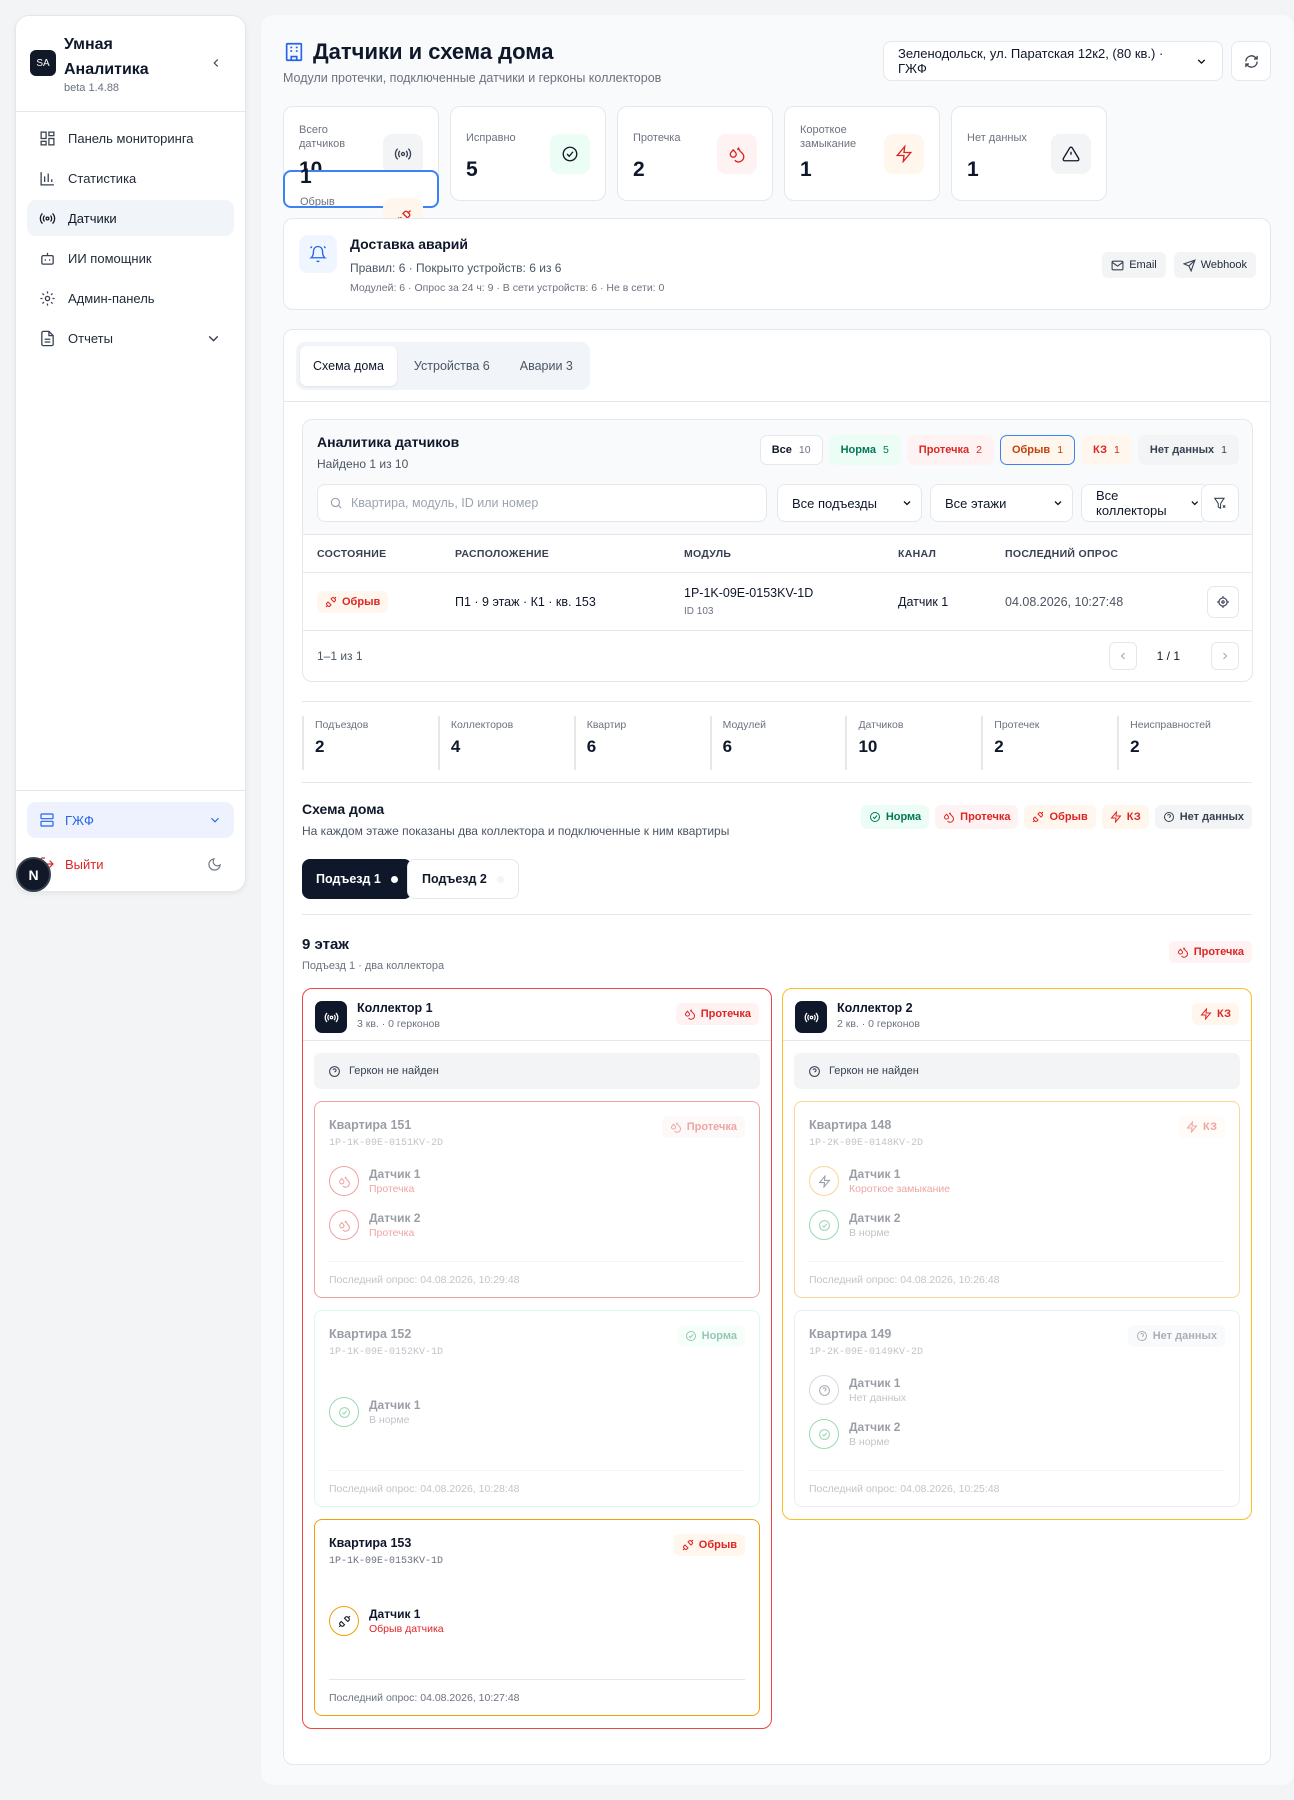 The height and width of the screenshot is (1800, 1294). What do you see at coordinates (537, 1015) in the screenshot?
I see `collector-header: Коллектор 1 3 кв. · 0 герконов Протечка` at bounding box center [537, 1015].